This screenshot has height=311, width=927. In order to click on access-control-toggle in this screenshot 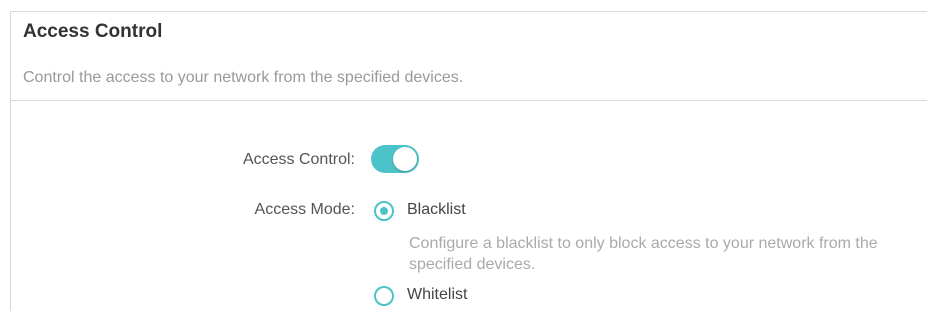, I will do `click(395, 159)`.